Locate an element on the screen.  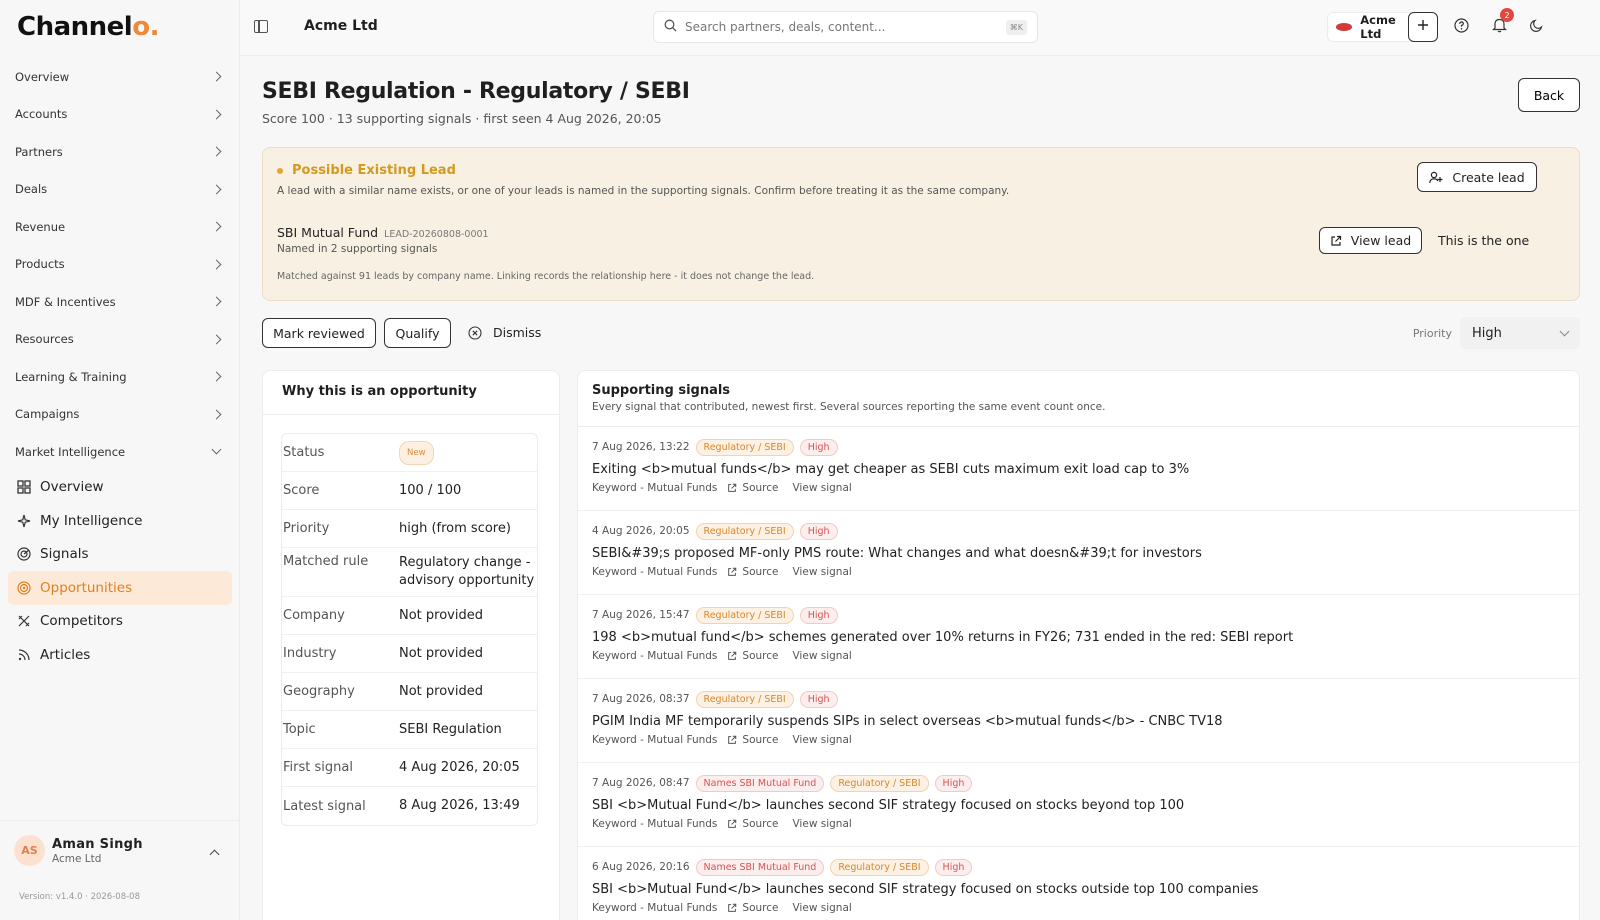
sidebar-subitem-articles: Articles is located at coordinates (120, 655).